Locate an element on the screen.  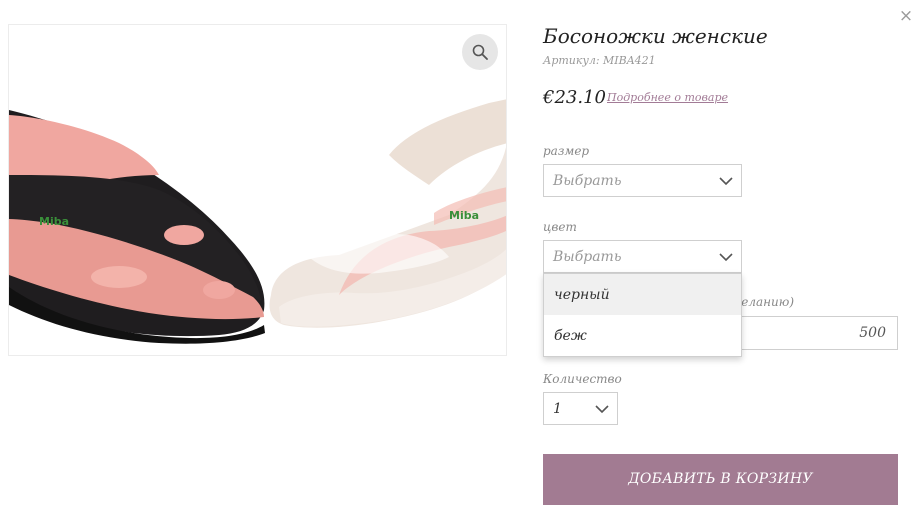
color-dropdown-menu: черный беж is located at coordinates (642, 315).